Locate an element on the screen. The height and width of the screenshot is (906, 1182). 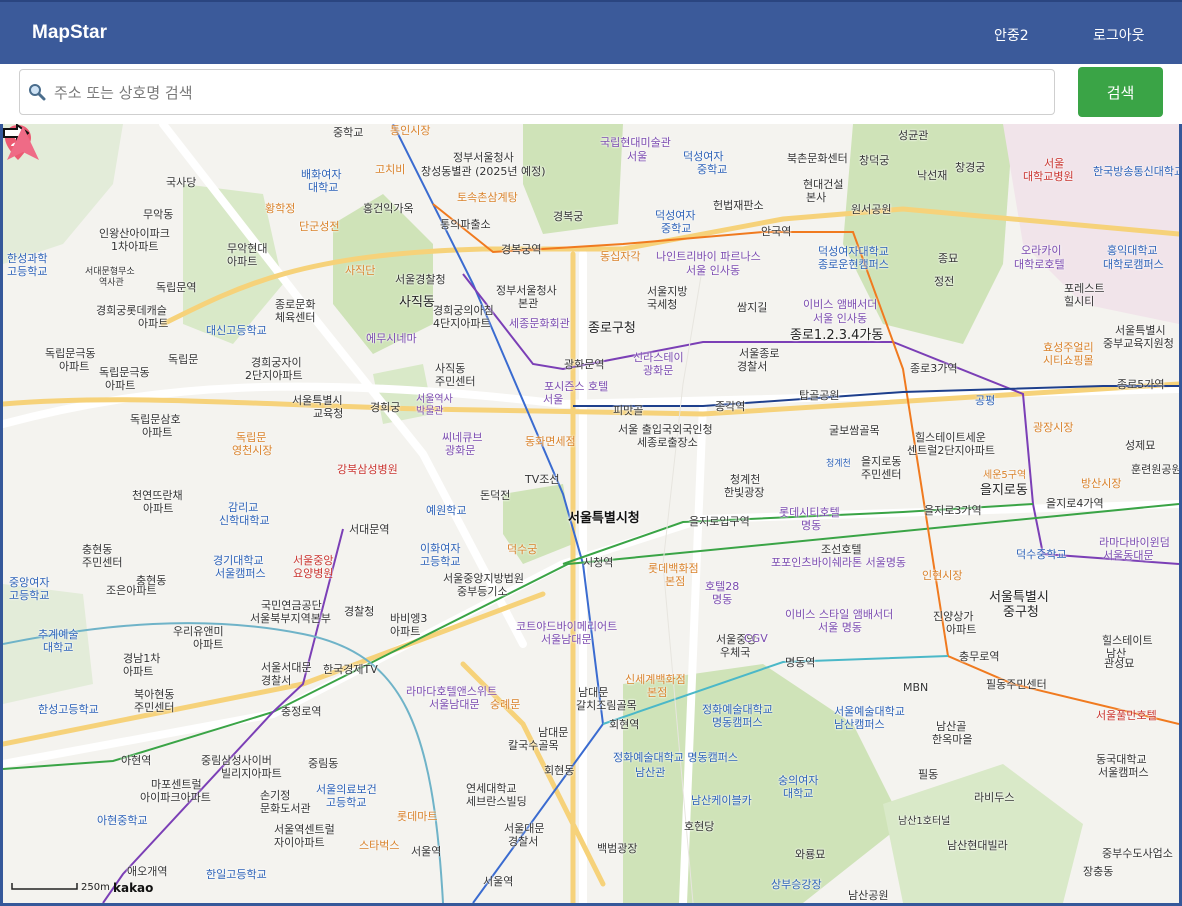
map-label: 서울종로 is located at coordinates (759, 353).